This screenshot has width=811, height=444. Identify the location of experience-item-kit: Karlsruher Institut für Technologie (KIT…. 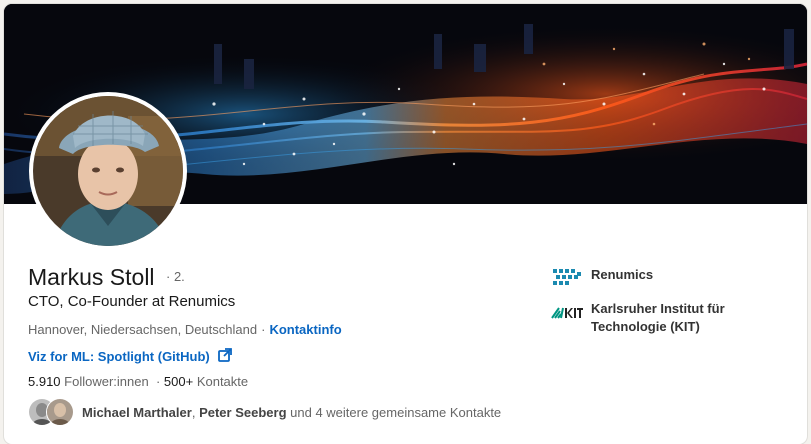
(656, 318).